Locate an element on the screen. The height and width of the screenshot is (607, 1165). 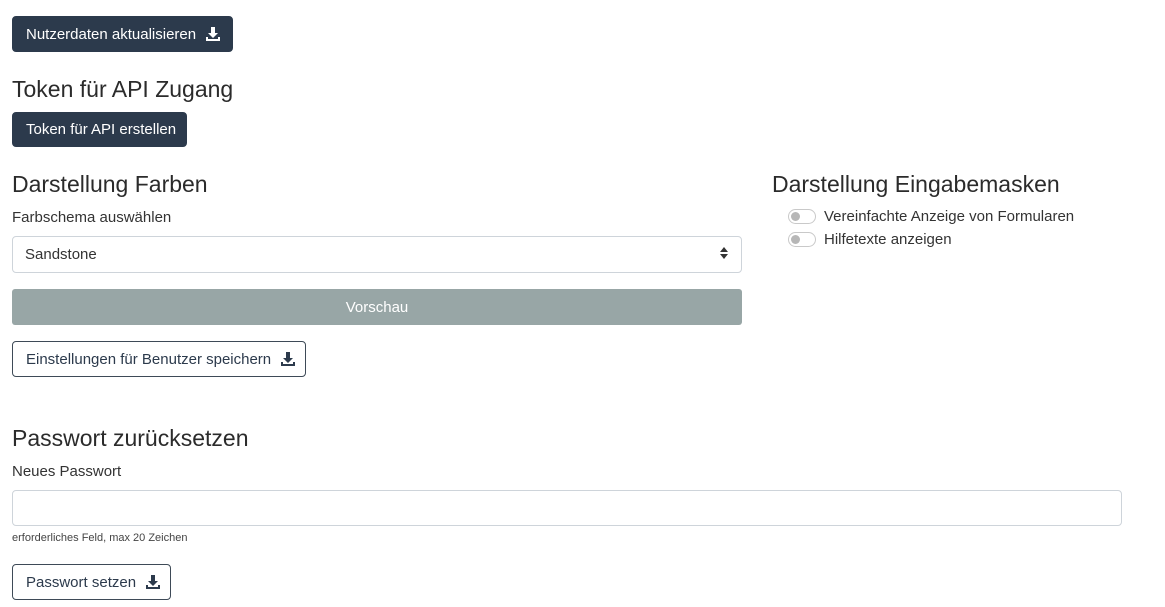
color-settings-heading: Darstellung Farben is located at coordinates (110, 184).